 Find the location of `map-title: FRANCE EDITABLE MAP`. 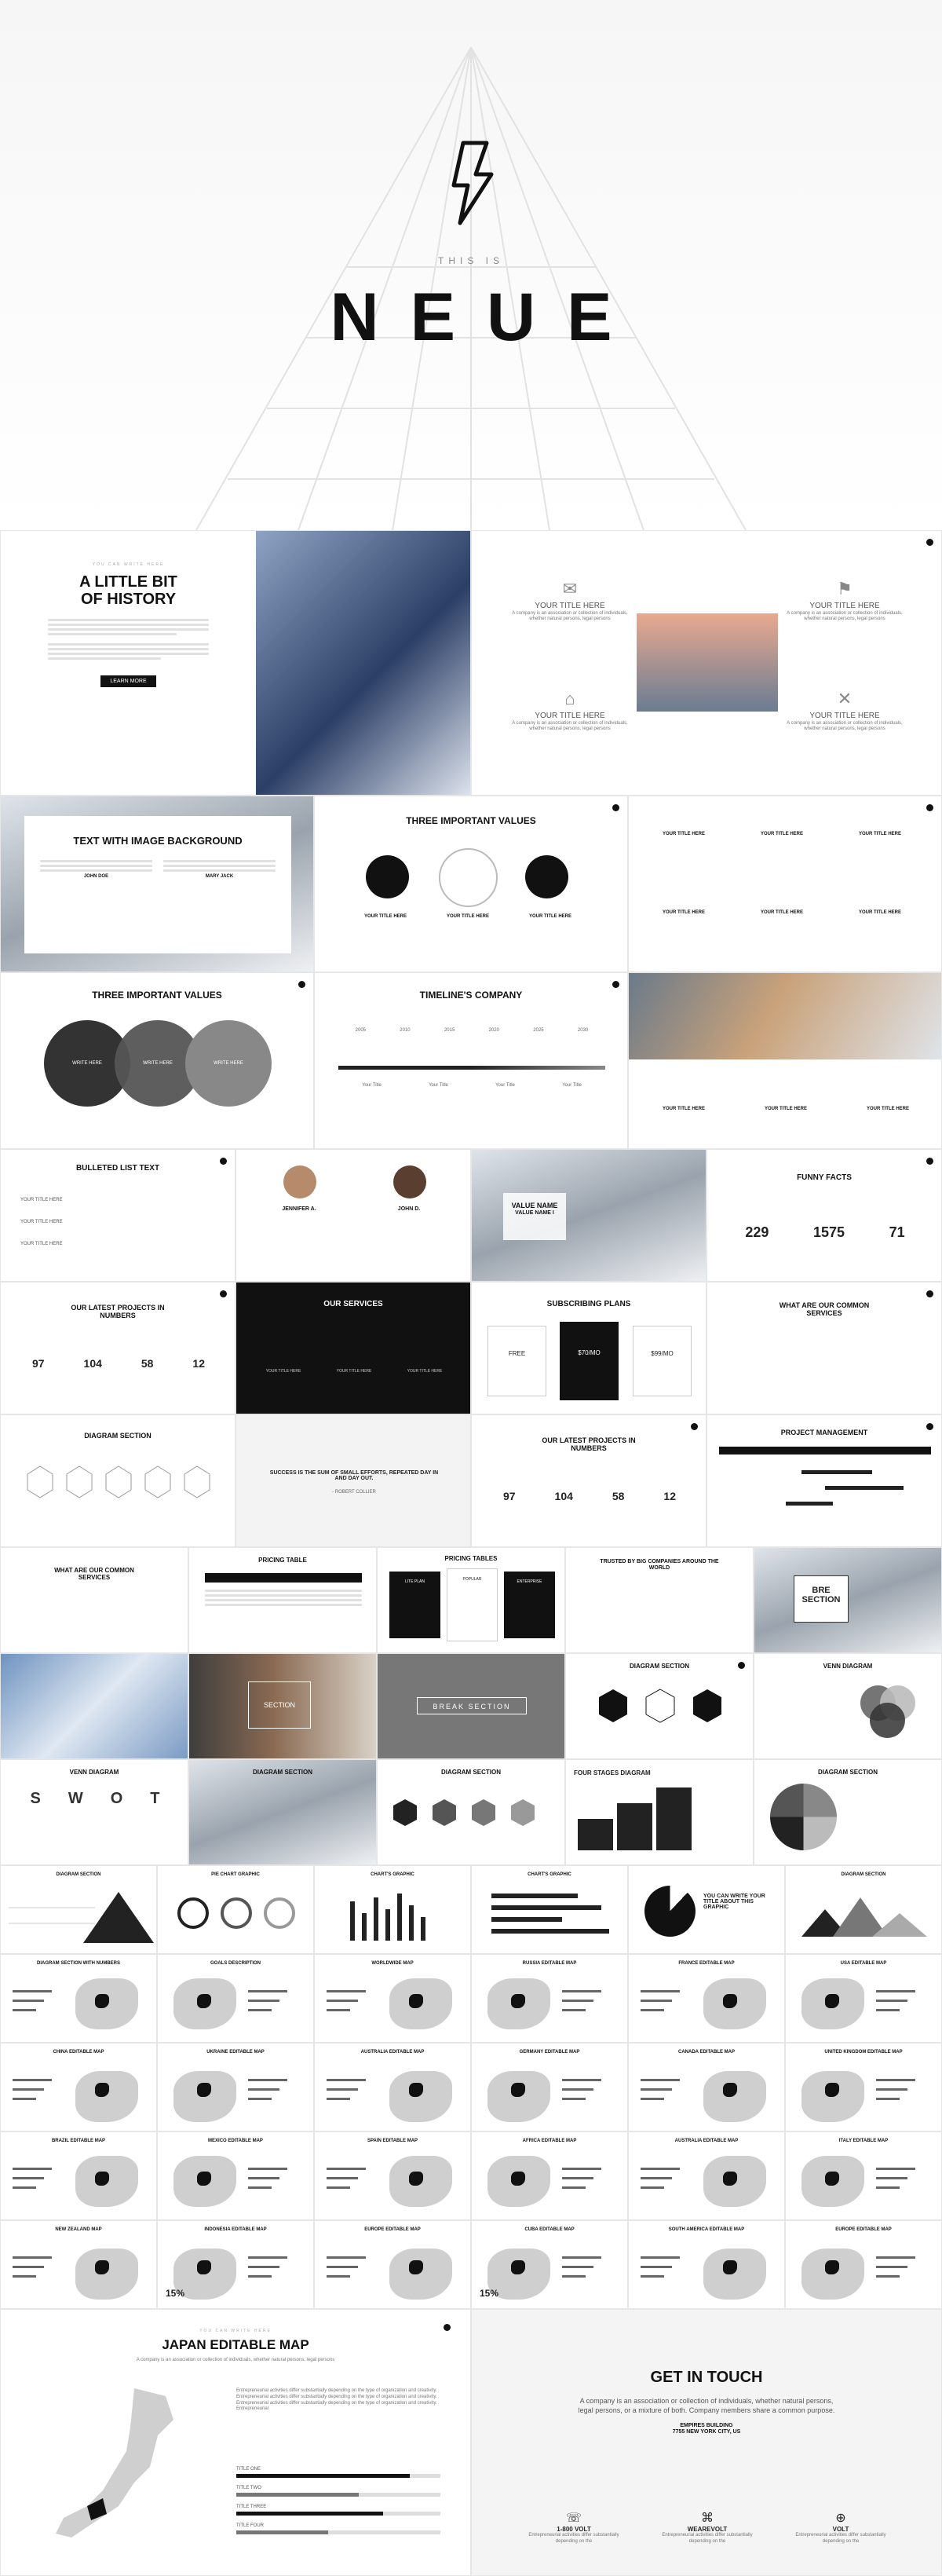

map-title: FRANCE EDITABLE MAP is located at coordinates (706, 1964).